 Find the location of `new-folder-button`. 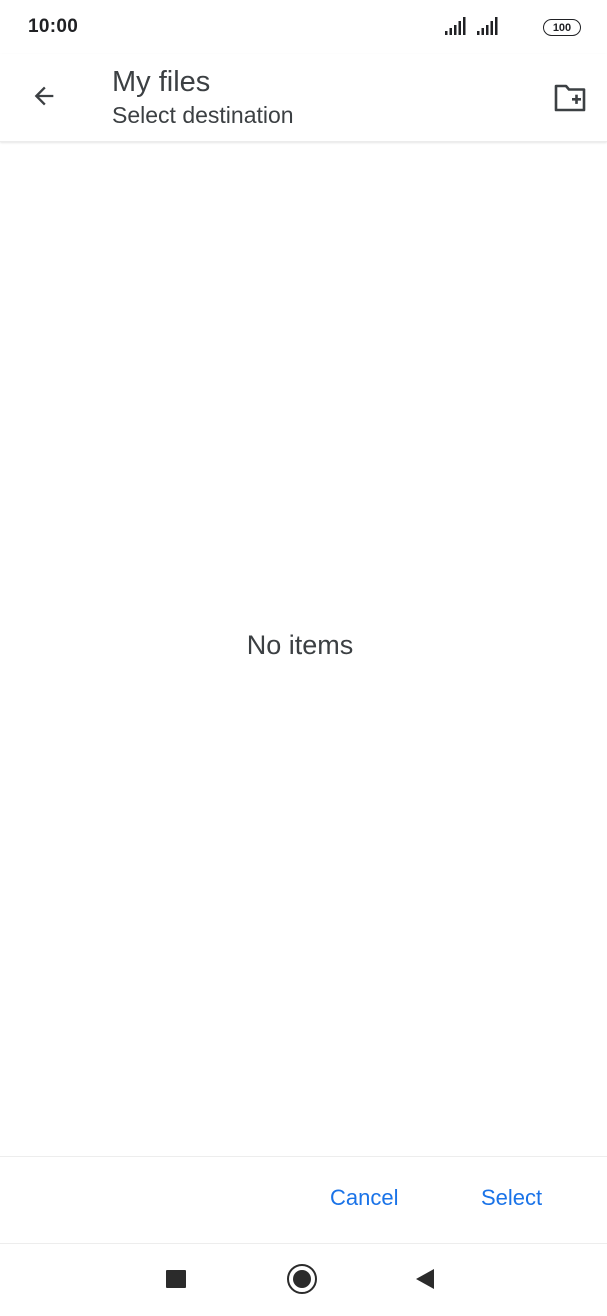

new-folder-button is located at coordinates (570, 98).